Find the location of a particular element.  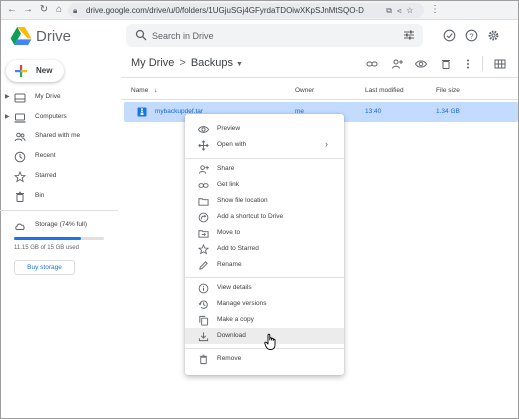

move-icon is located at coordinates (203, 234).